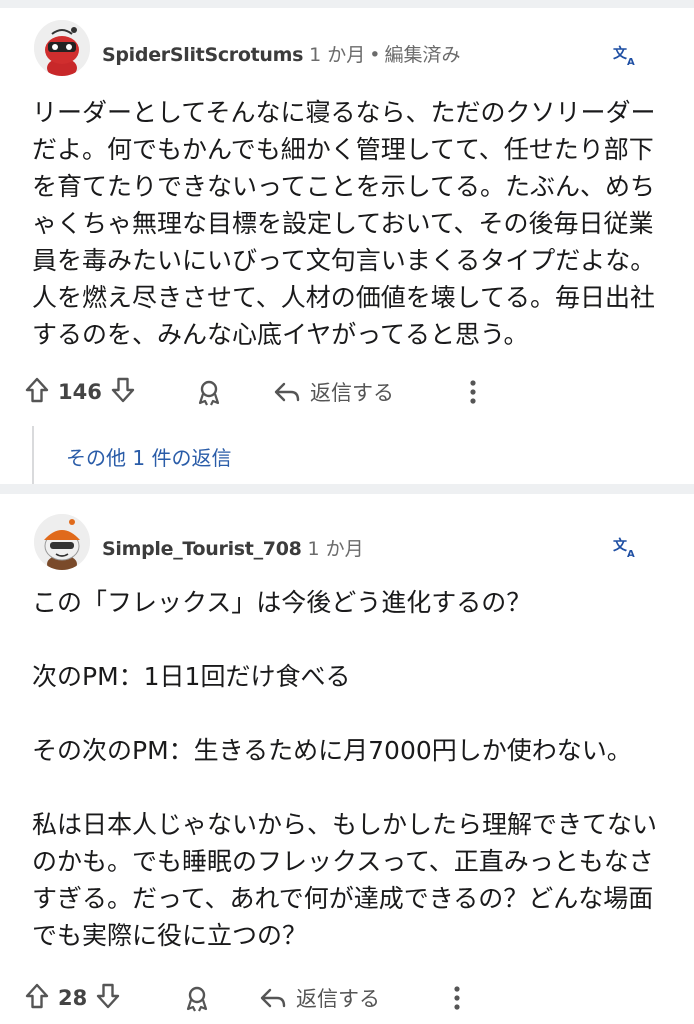  I want to click on comment-separator, so click(347, 489).